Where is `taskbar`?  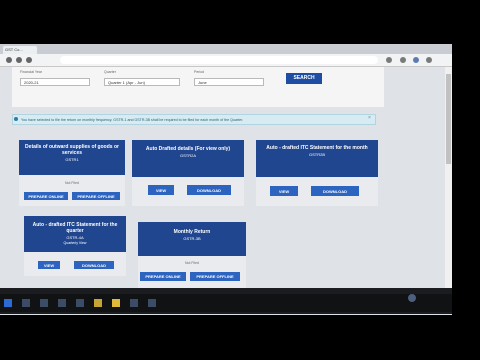 taskbar is located at coordinates (226, 303).